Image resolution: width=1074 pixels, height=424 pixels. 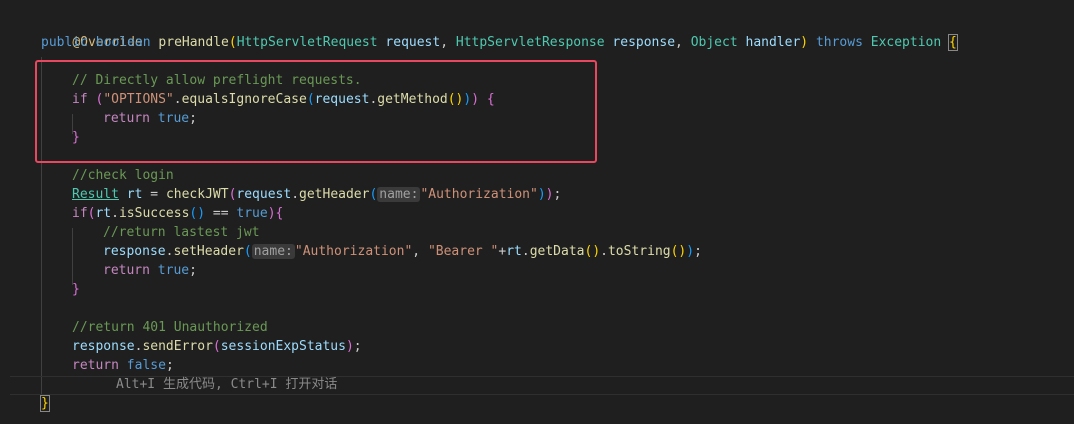 I want to click on code-line: //check login, so click(x=537, y=175).